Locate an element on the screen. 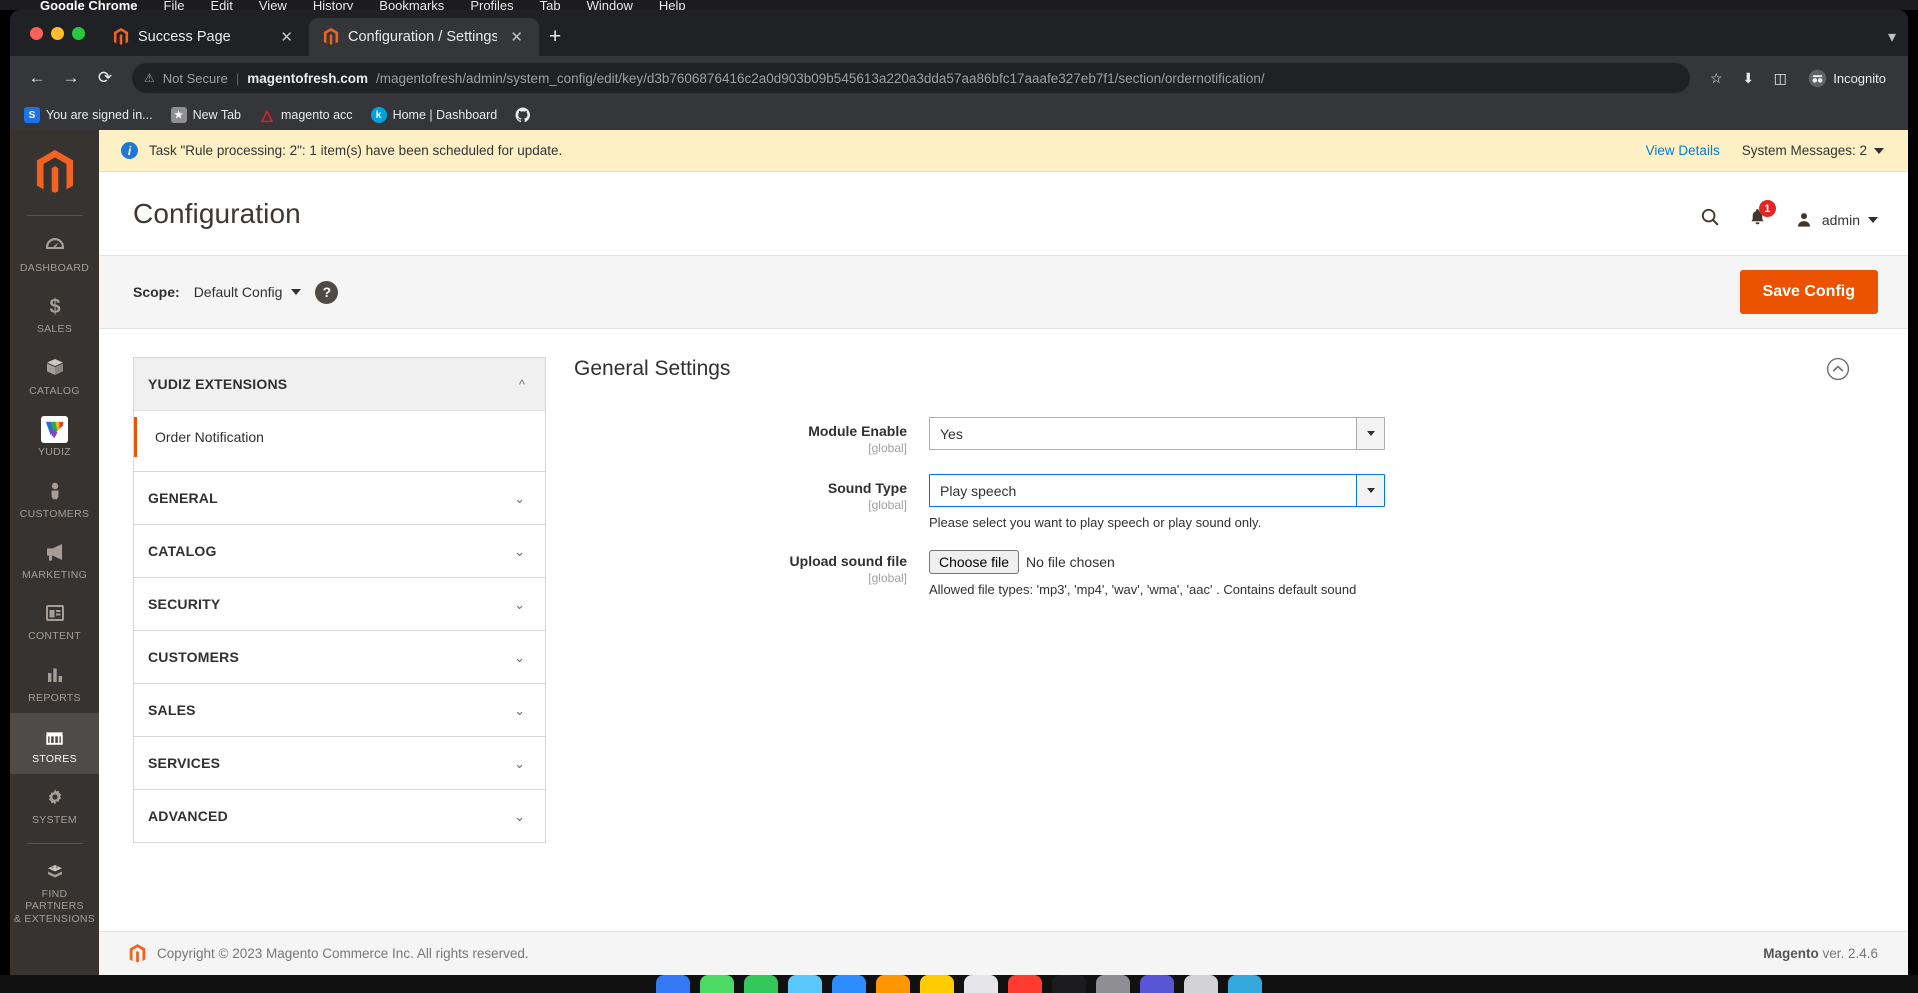  accordion-header-security: Security ⌄ is located at coordinates (339, 604).